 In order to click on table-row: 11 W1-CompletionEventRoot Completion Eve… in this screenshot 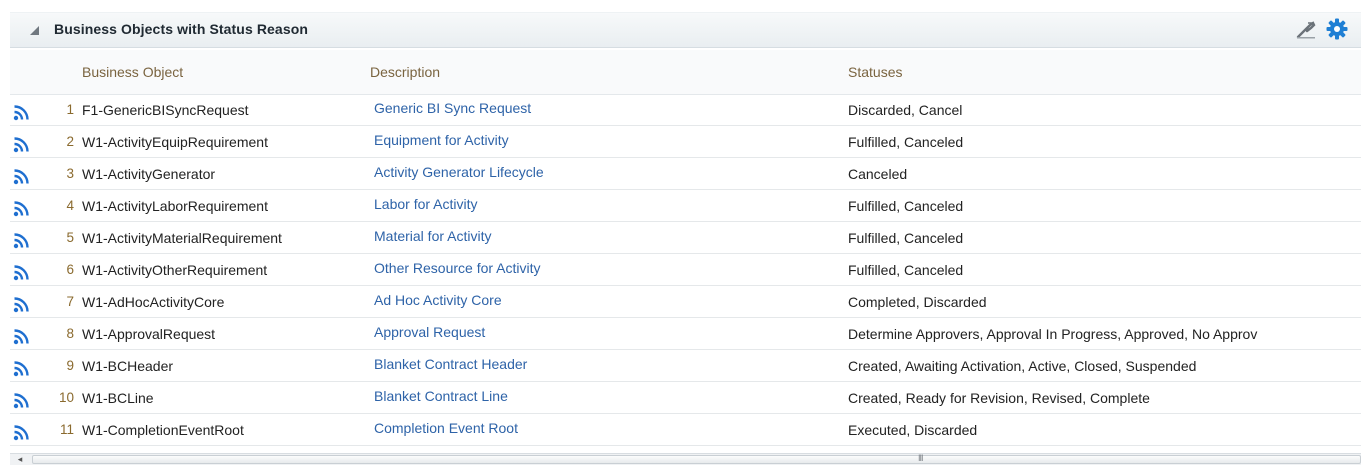, I will do `click(685, 430)`.